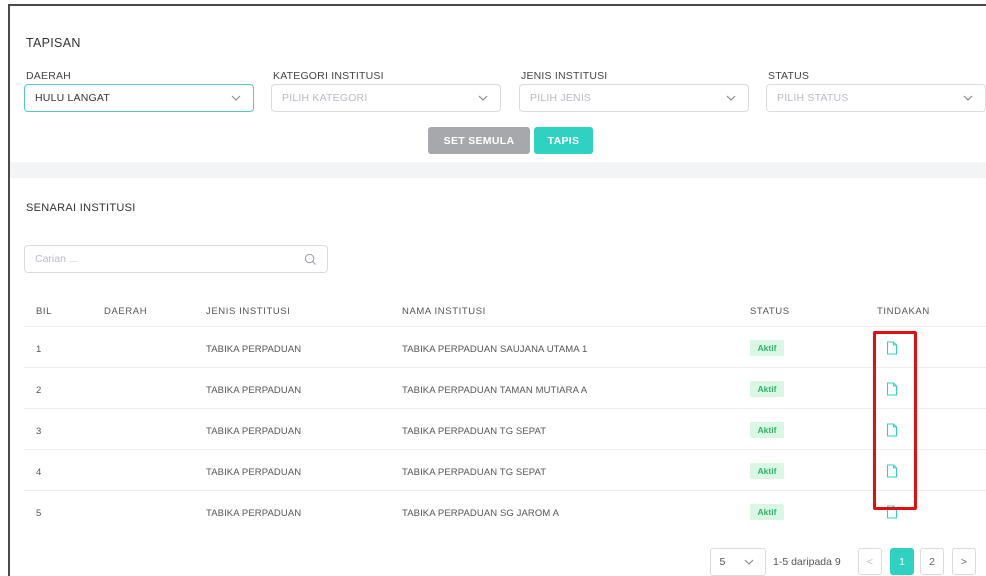 This screenshot has width=986, height=576. What do you see at coordinates (902, 561) in the screenshot?
I see `page-button-1: 1` at bounding box center [902, 561].